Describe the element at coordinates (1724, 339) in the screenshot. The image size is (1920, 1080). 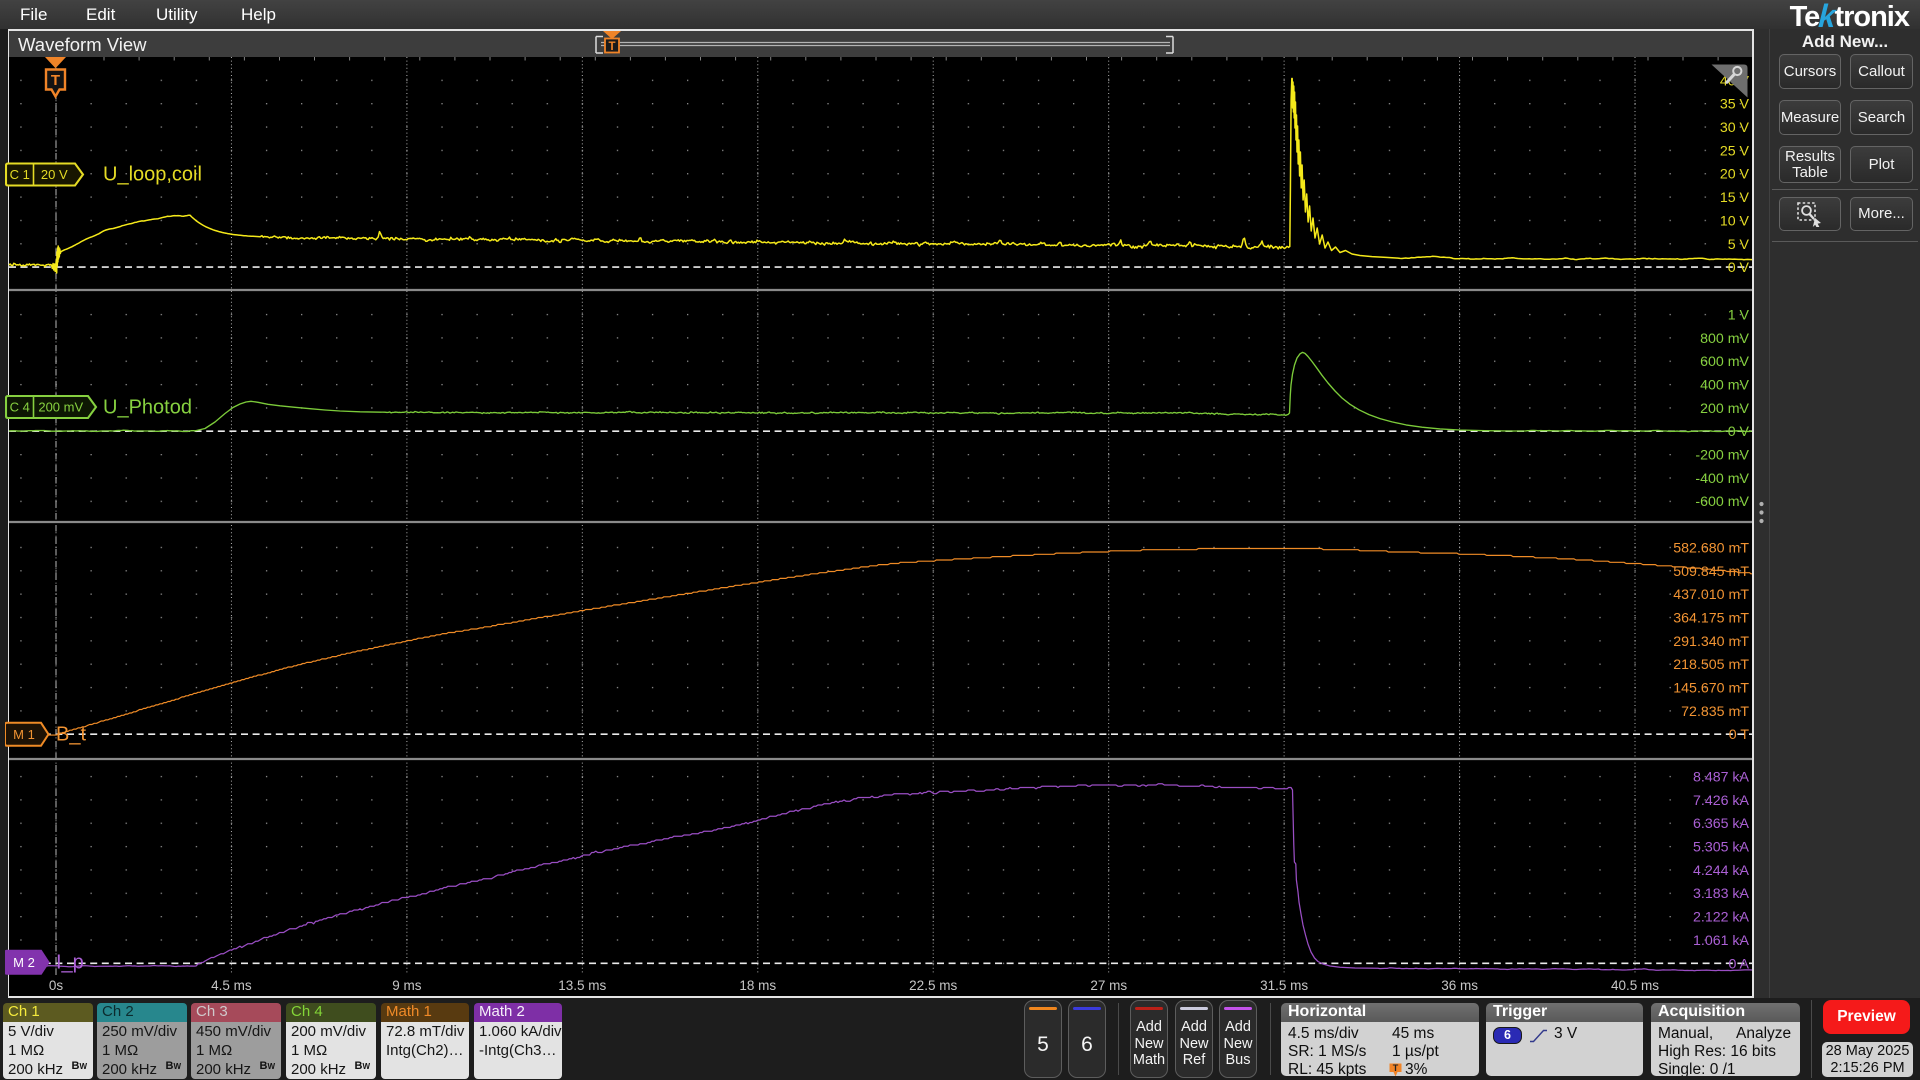
I see `svg-text: 800 mV` at that location.